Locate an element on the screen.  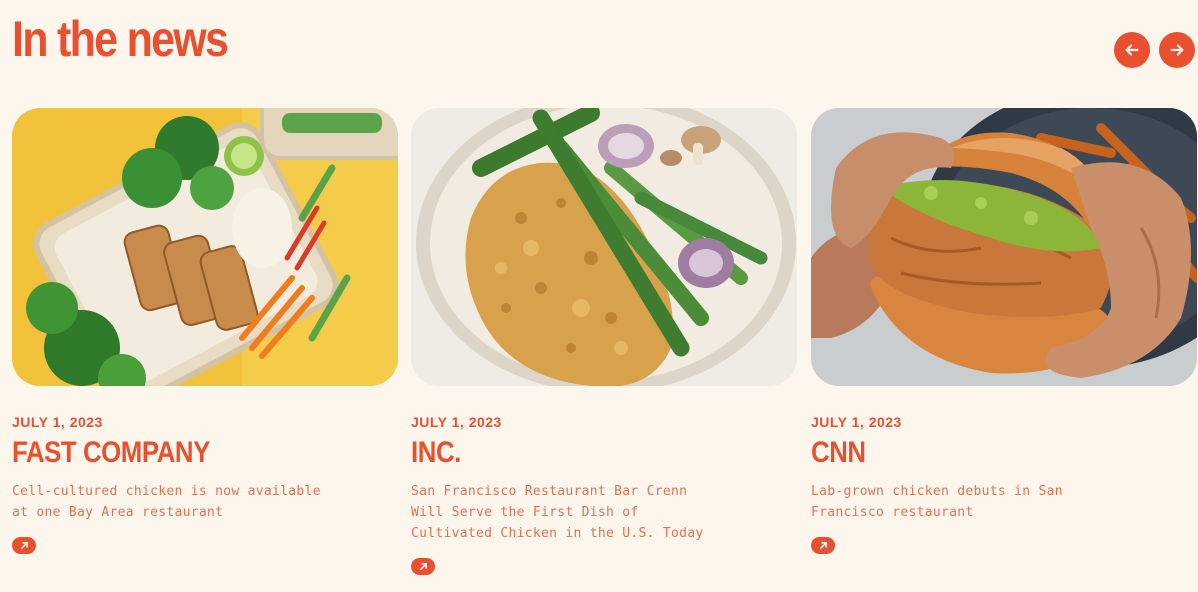
article-outlet: INC. is located at coordinates (436, 452).